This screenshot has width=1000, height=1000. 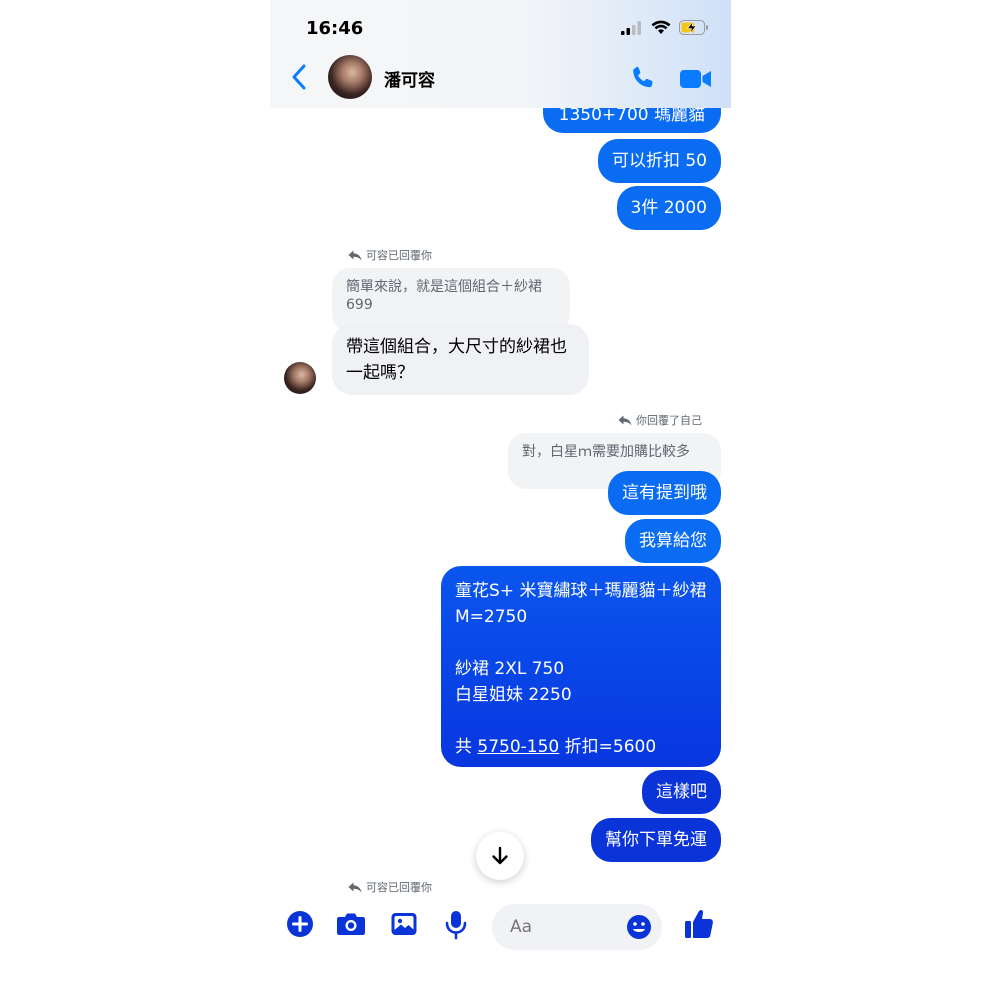 What do you see at coordinates (693, 27) in the screenshot?
I see `battery-charging-icon` at bounding box center [693, 27].